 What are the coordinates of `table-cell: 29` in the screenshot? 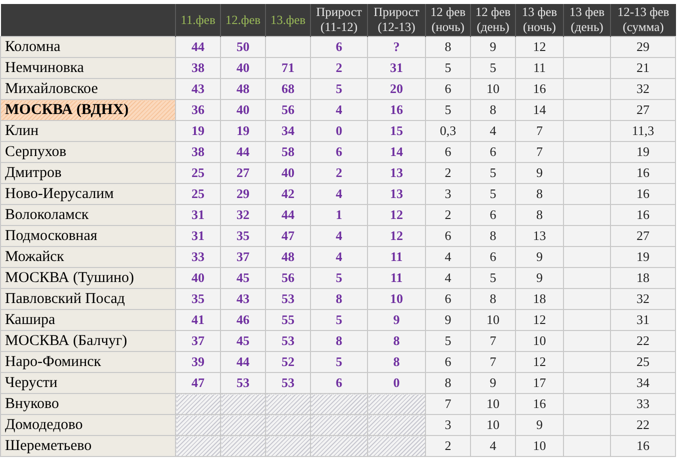 It's located at (243, 194).